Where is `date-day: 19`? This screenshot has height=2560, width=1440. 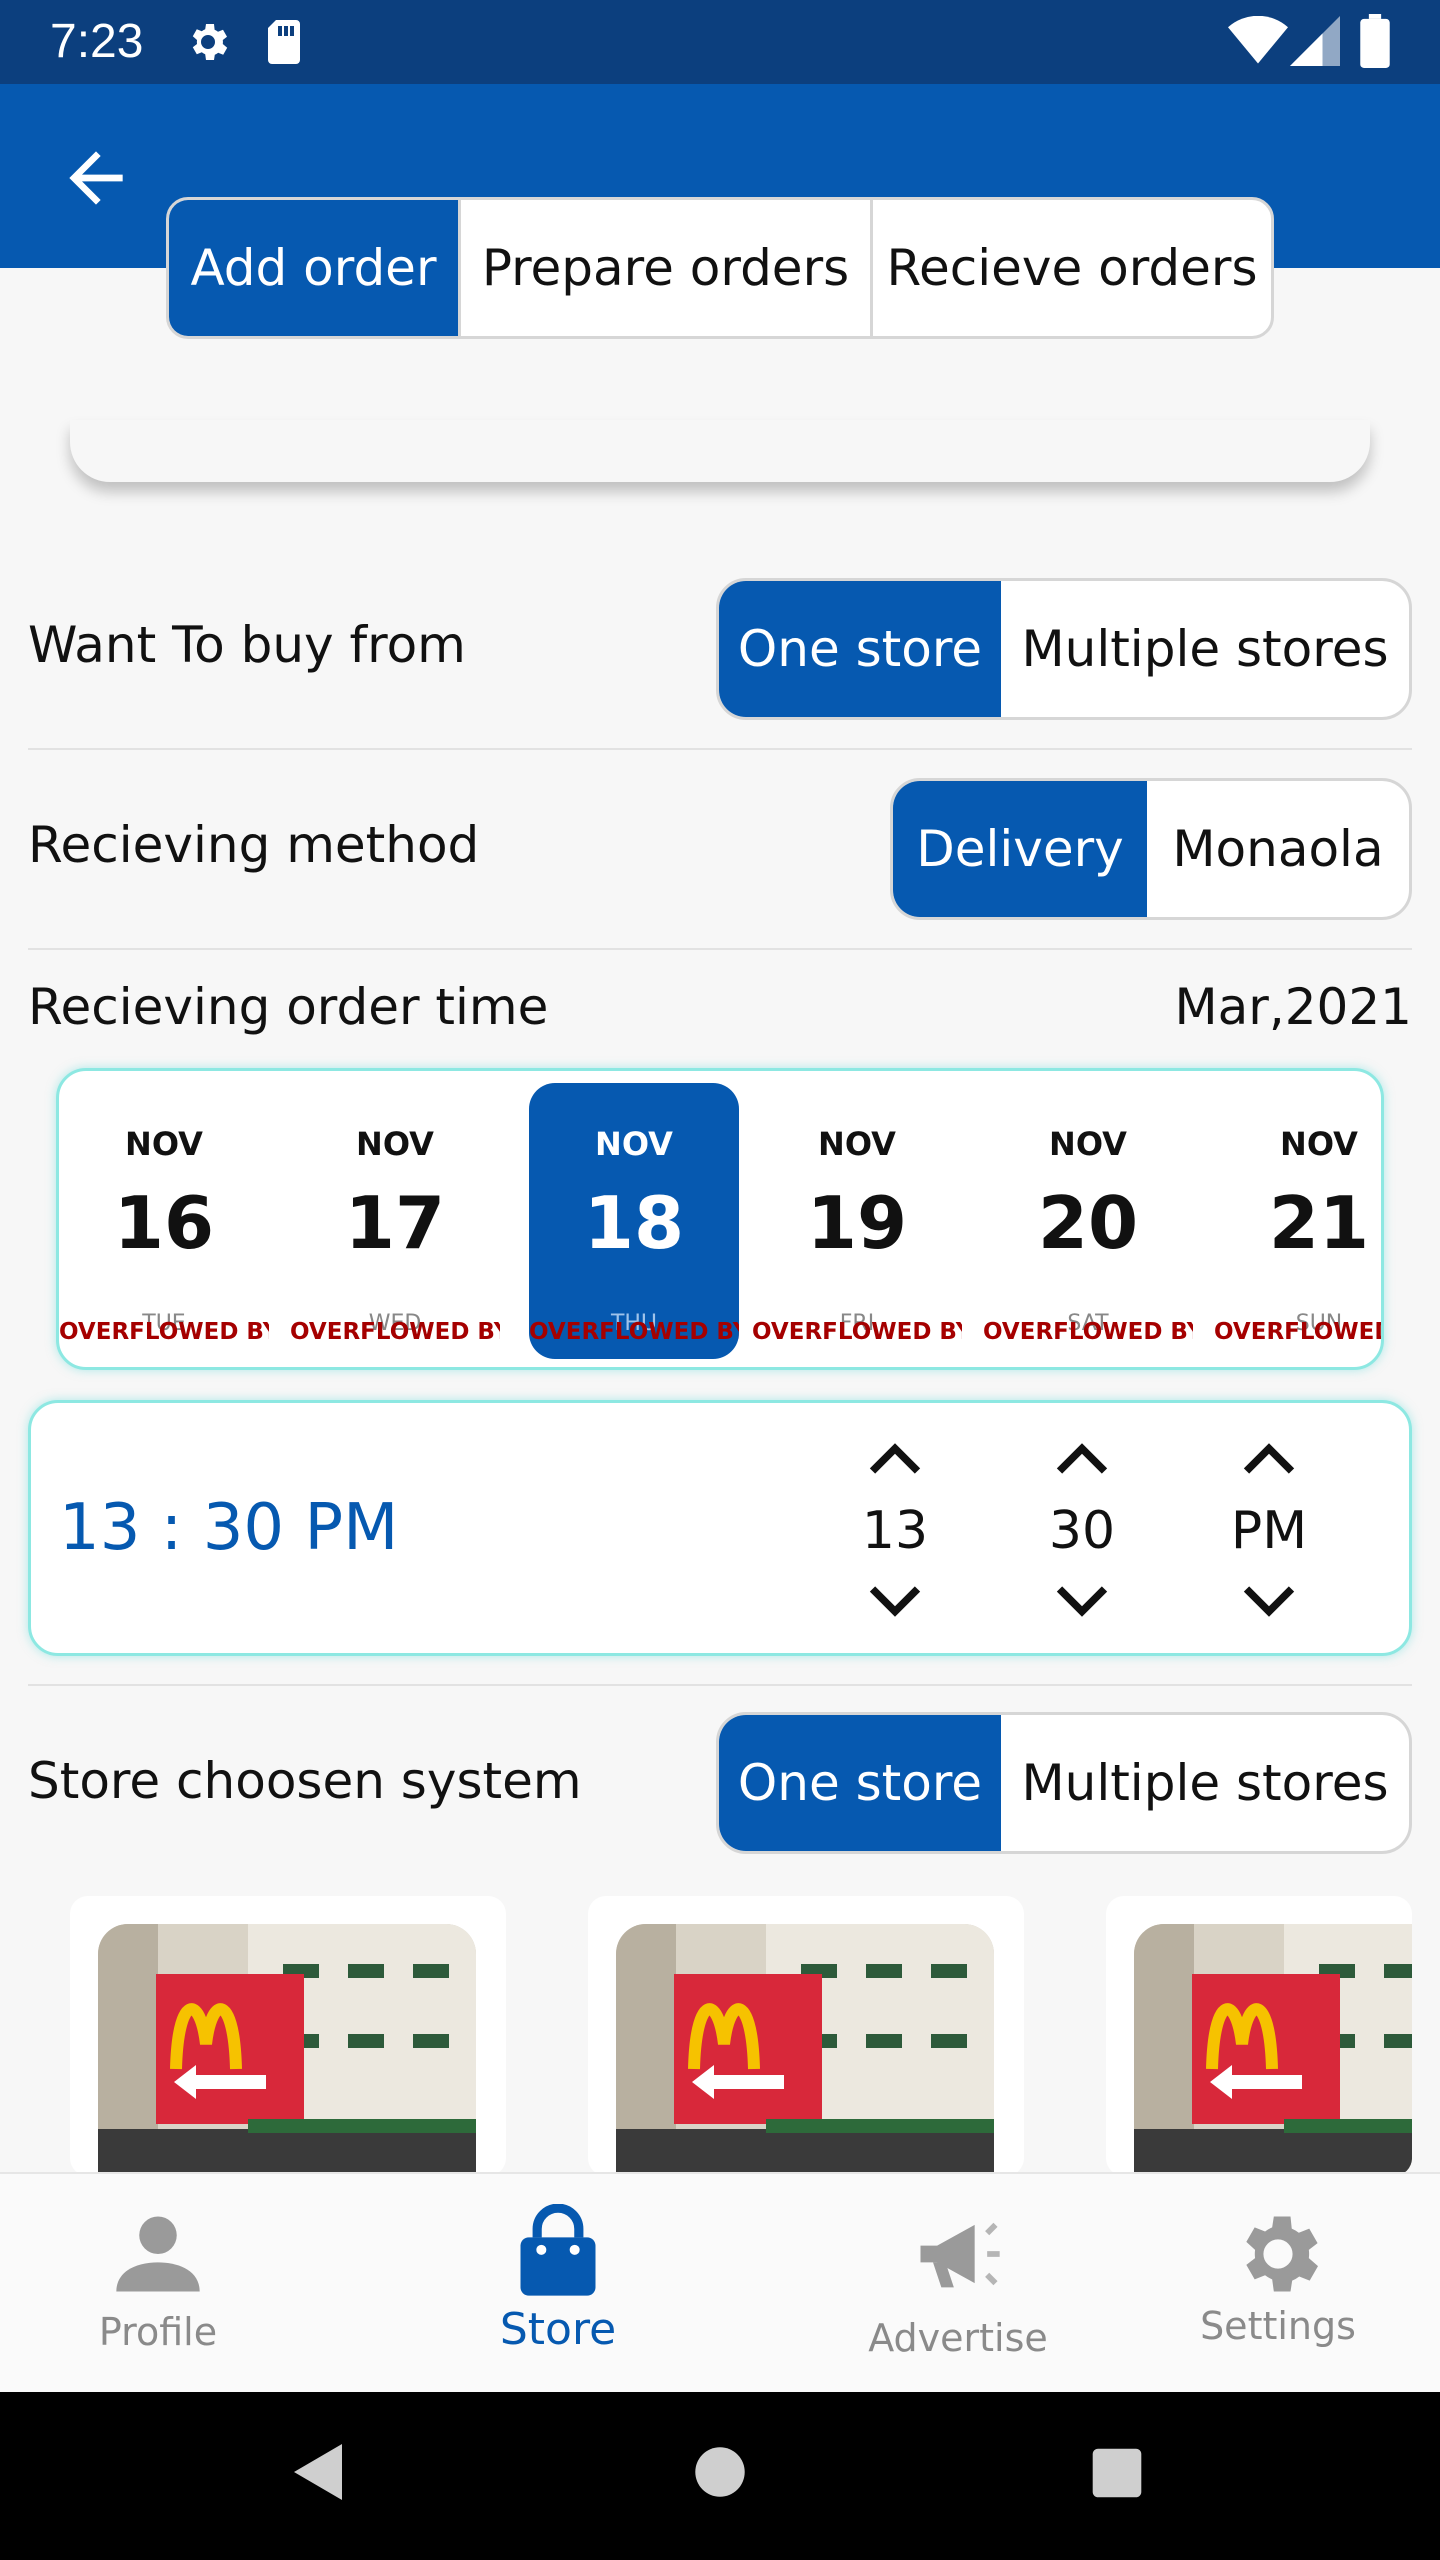 date-day: 19 is located at coordinates (857, 1223).